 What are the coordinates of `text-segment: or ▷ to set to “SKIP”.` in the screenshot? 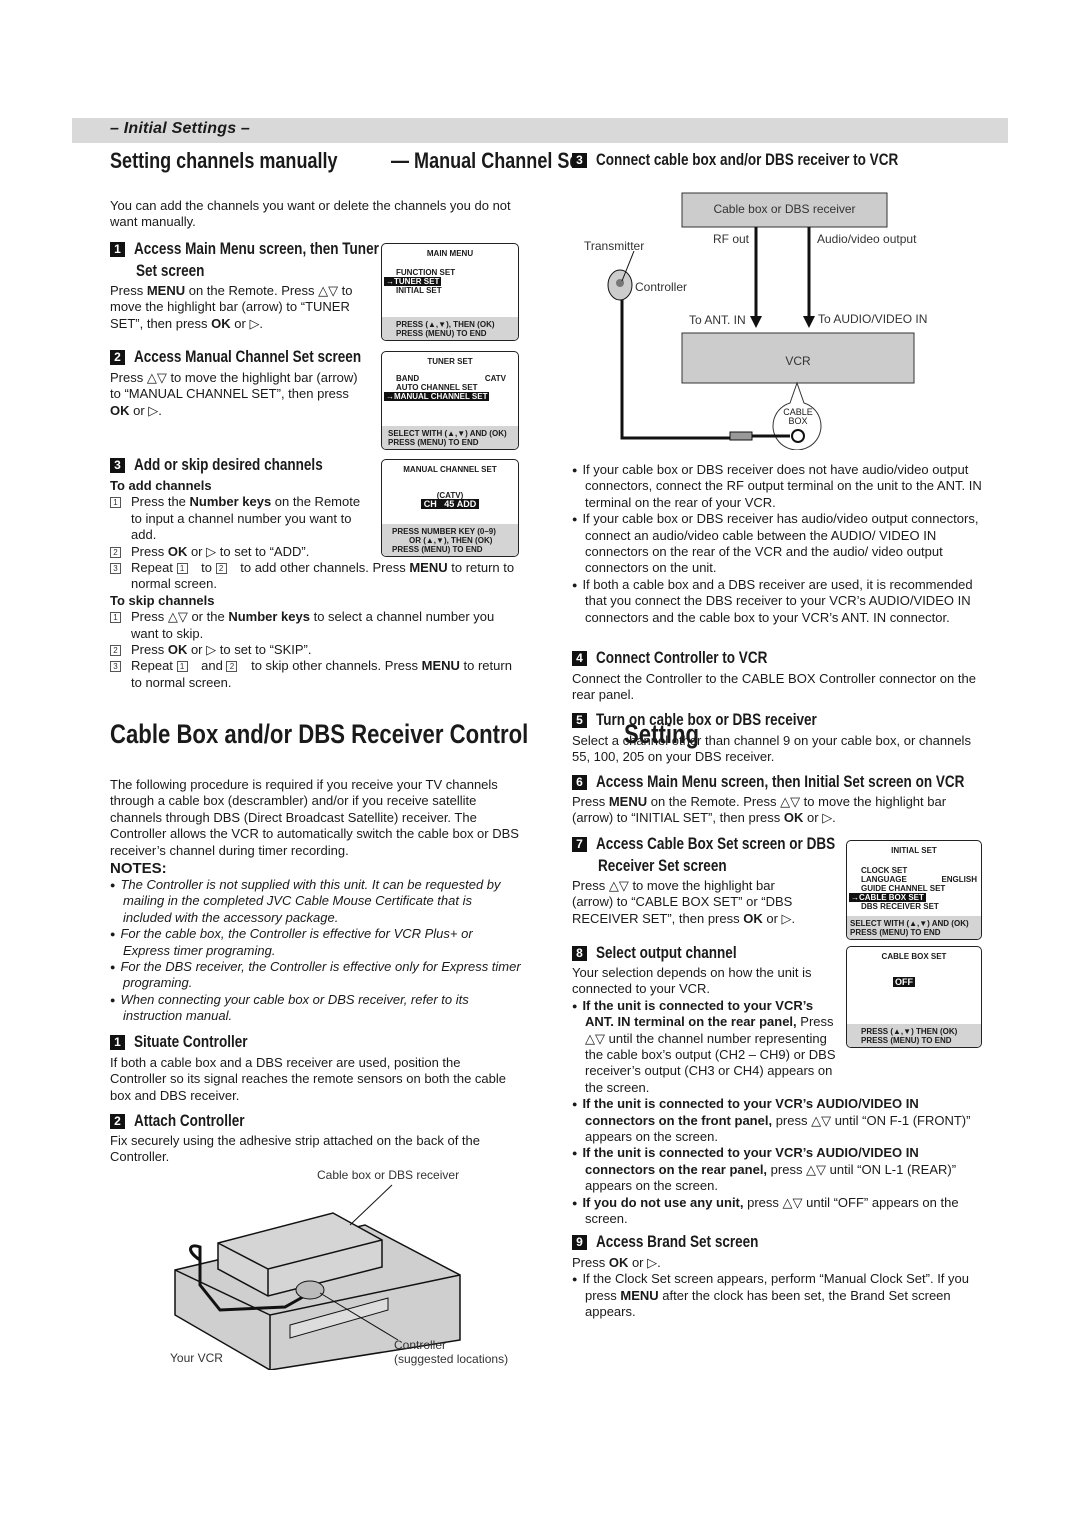 It's located at (249, 650).